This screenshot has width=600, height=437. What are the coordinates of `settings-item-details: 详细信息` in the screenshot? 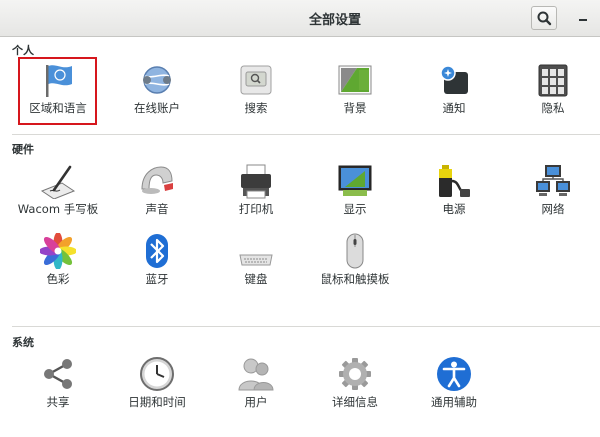 It's located at (355, 386).